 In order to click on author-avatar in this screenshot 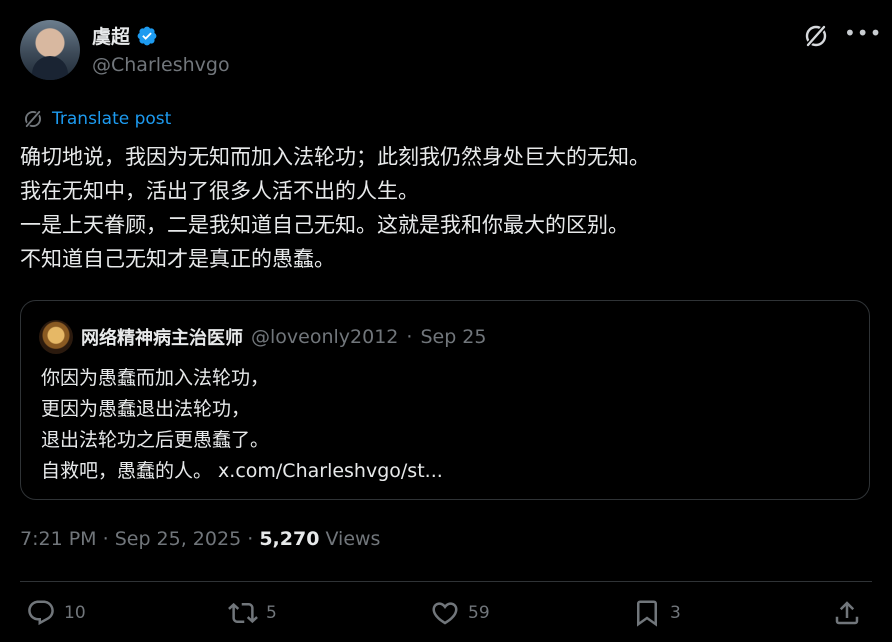, I will do `click(50, 50)`.